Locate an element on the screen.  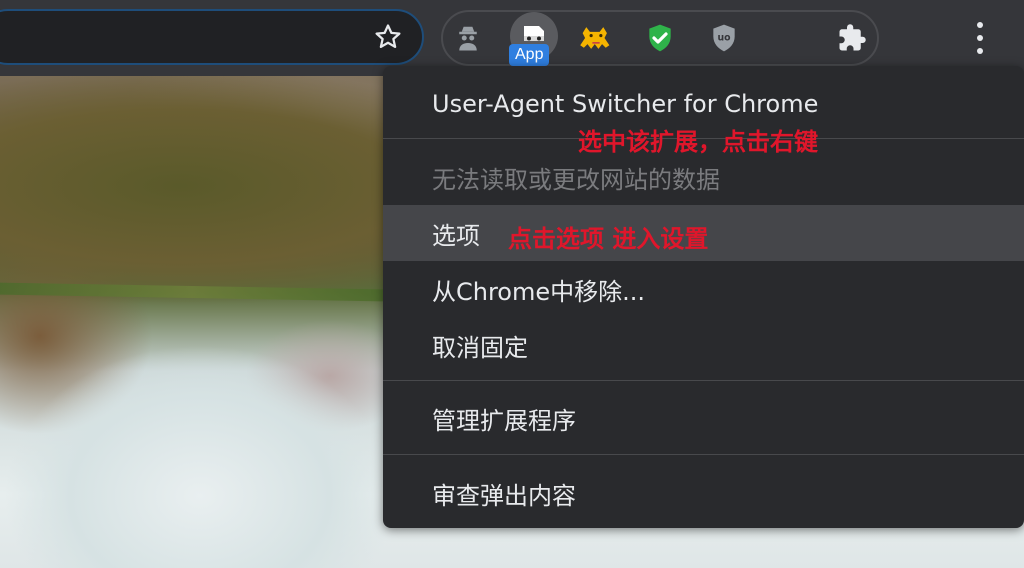
cat-icon is located at coordinates (596, 38).